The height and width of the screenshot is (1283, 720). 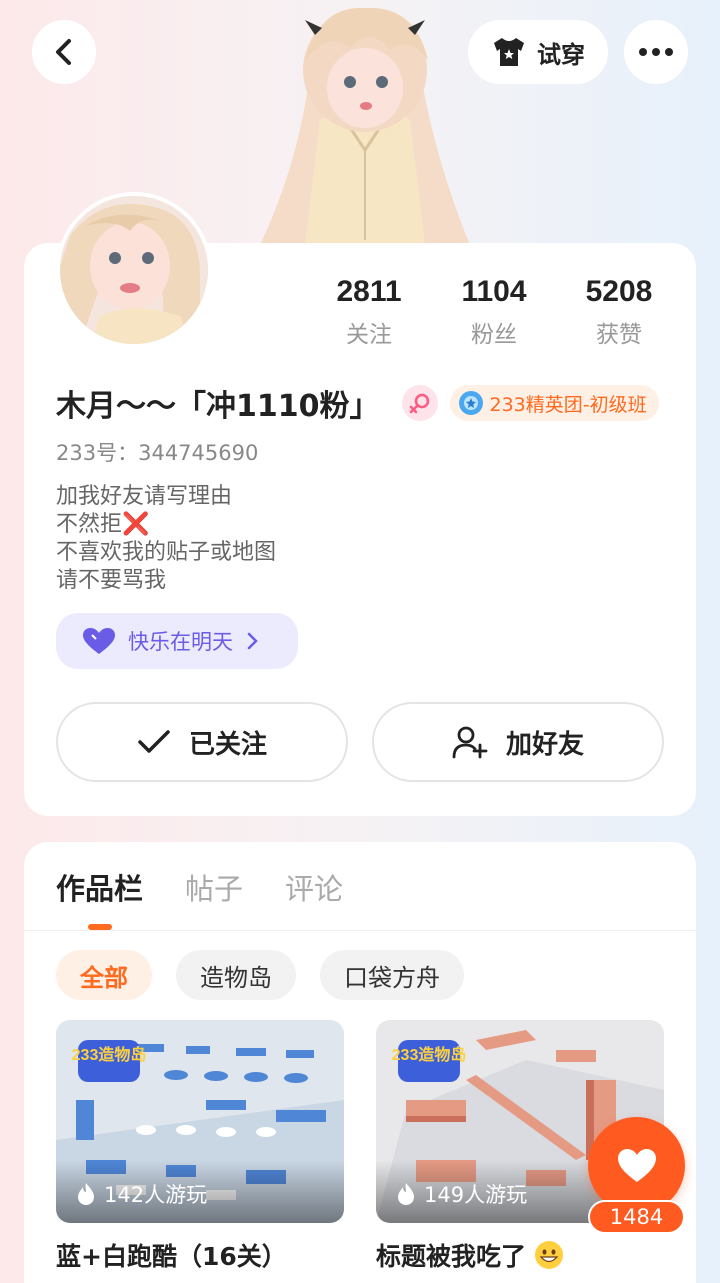 What do you see at coordinates (252, 641) in the screenshot?
I see `chevron-right-icon` at bounding box center [252, 641].